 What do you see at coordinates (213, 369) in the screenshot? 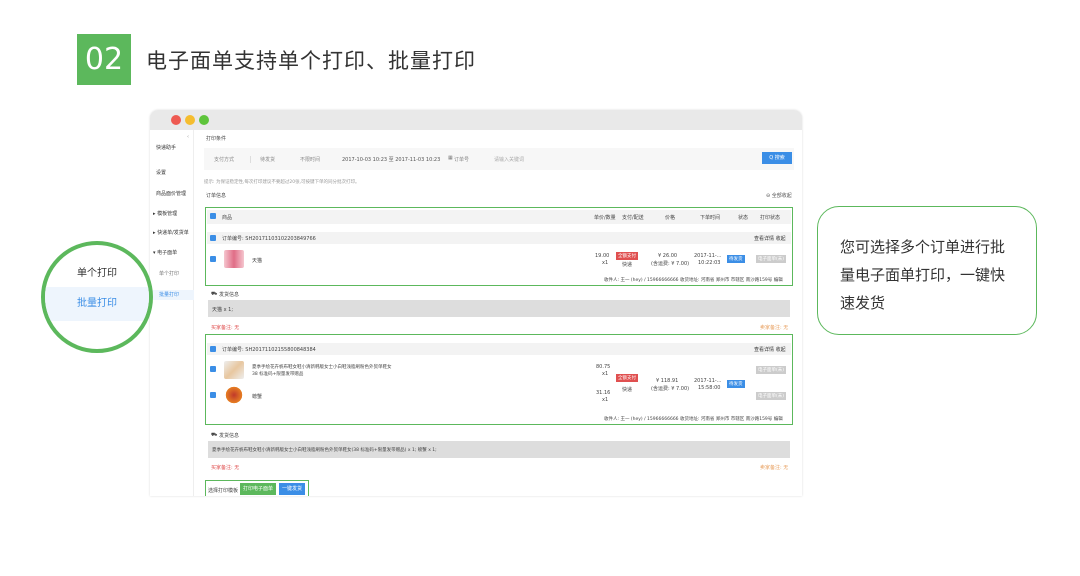
I see `order-2-item-1-checkbox` at bounding box center [213, 369].